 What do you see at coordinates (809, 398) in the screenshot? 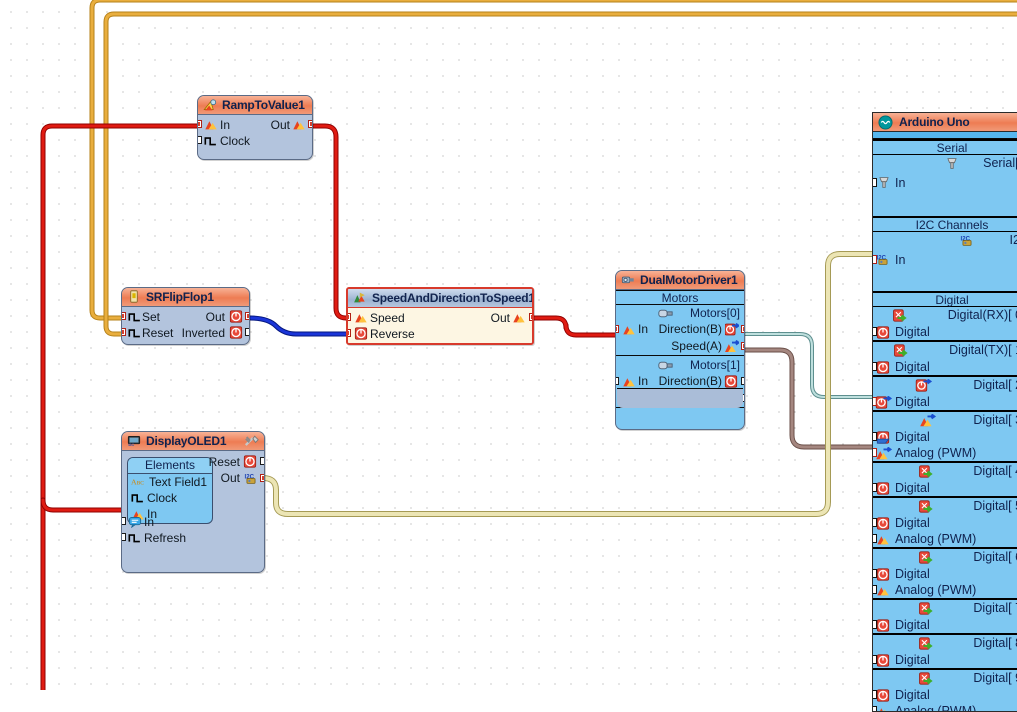
I see `wire-speed-to-analog3` at bounding box center [809, 398].